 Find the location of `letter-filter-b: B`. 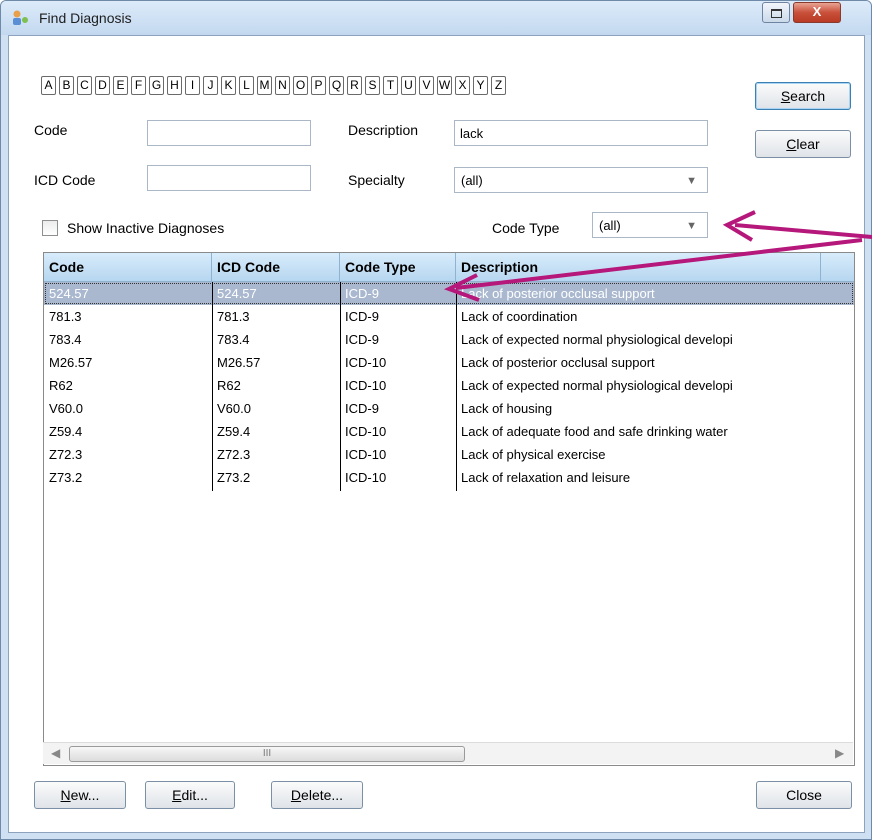

letter-filter-b: B is located at coordinates (66, 85).